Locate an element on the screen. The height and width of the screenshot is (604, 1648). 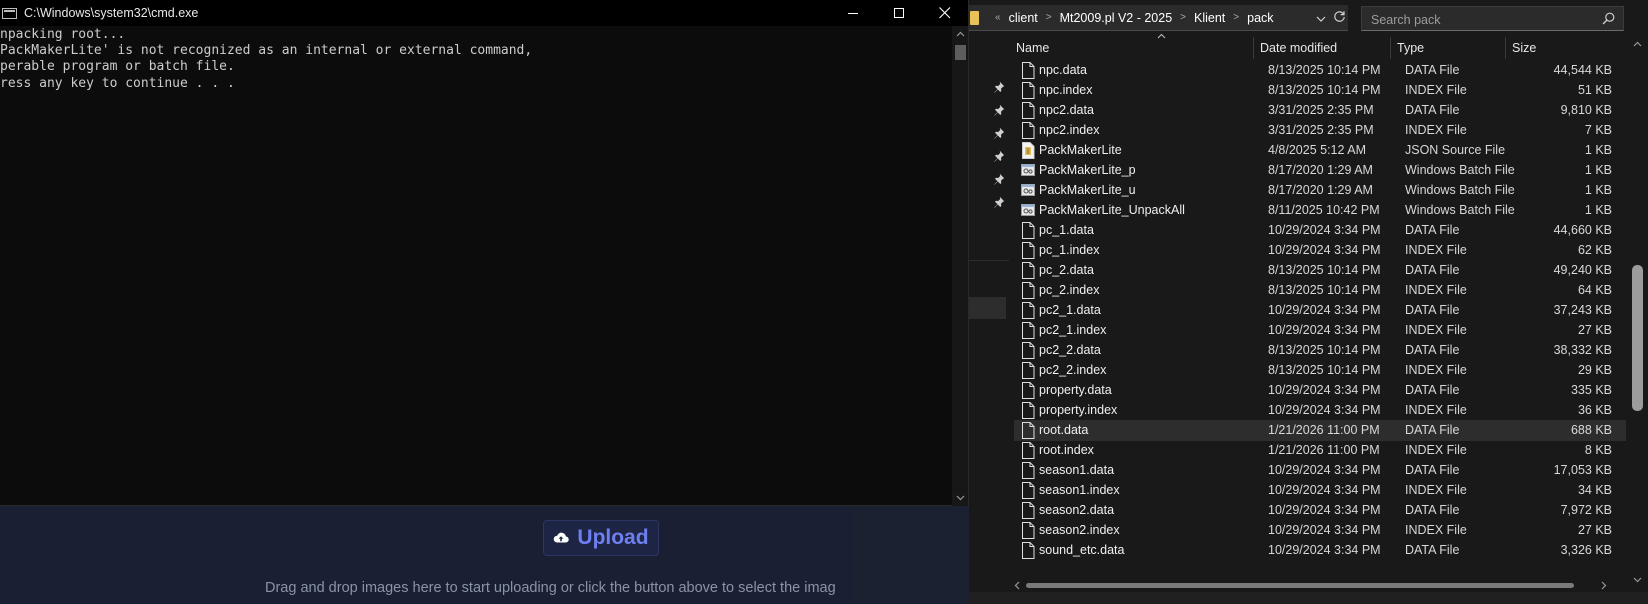
search-box is located at coordinates (1492, 19).